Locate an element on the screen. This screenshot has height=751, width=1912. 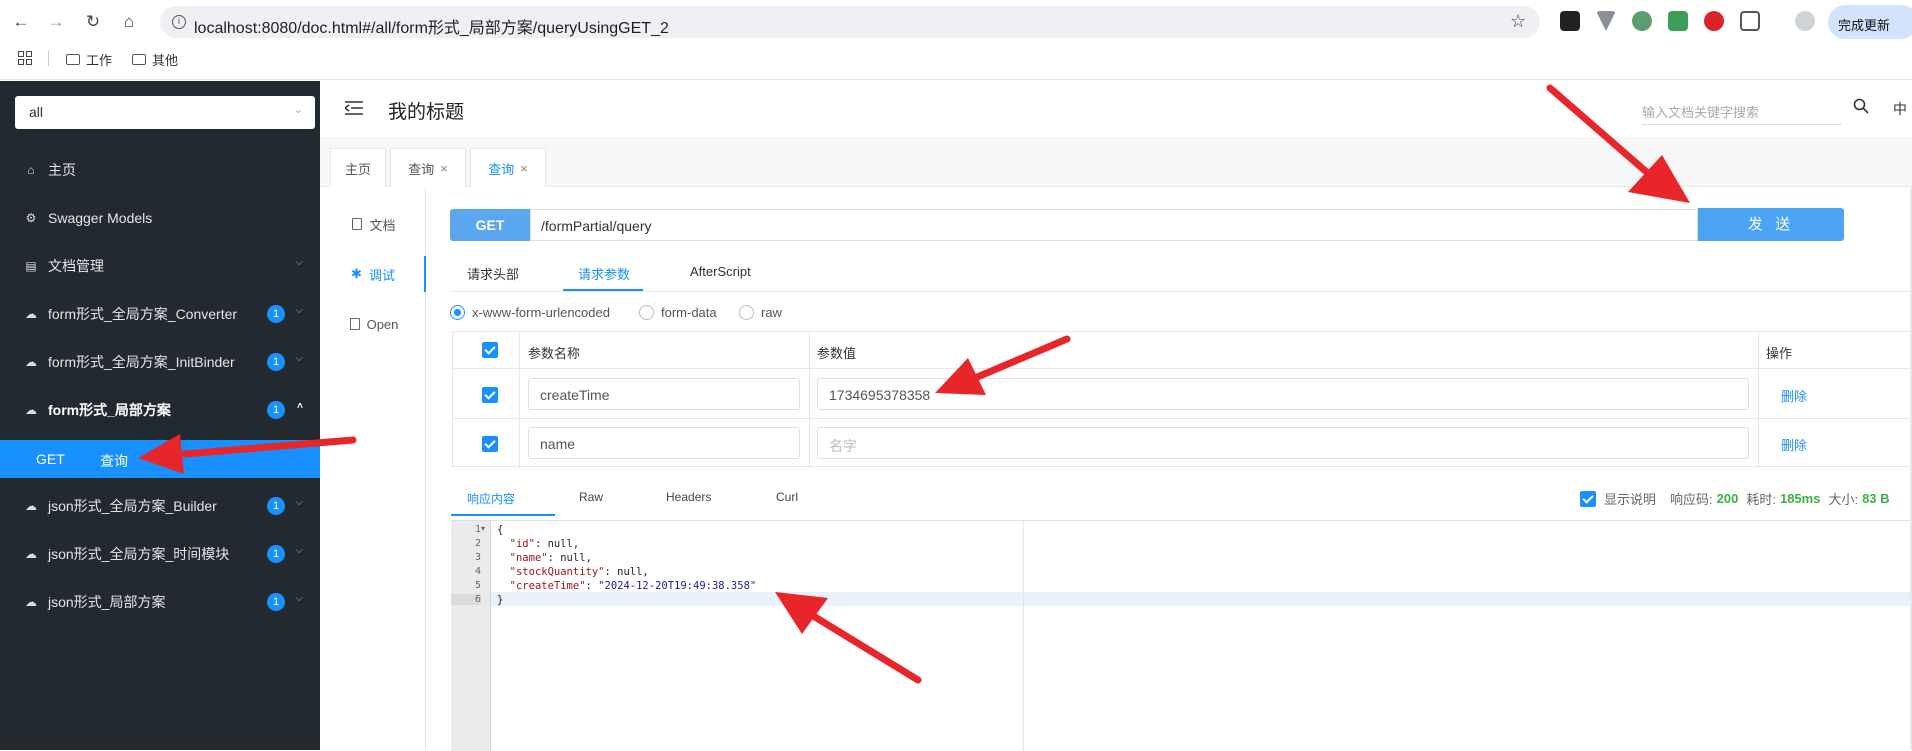
arrow-to-response is located at coordinates (866, 648).